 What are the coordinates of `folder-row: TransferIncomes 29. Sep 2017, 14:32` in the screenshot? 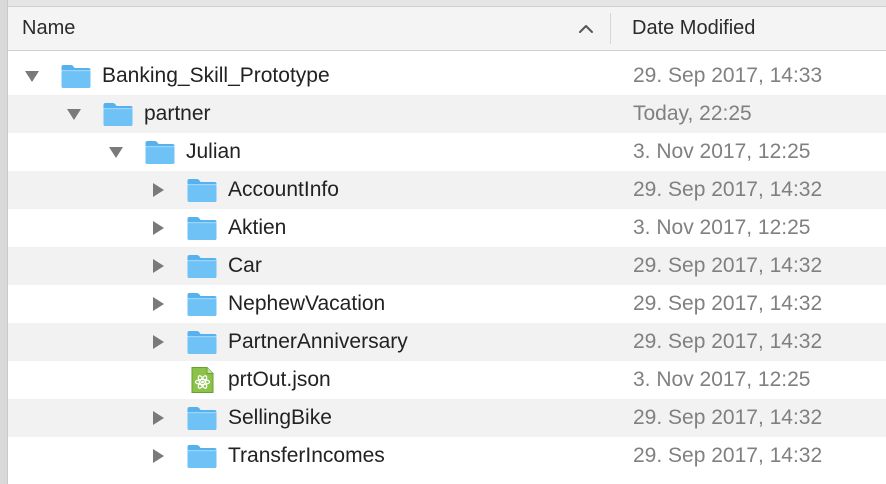 It's located at (447, 456).